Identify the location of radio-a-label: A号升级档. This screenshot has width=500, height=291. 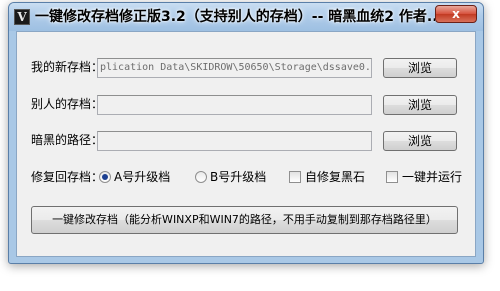
(142, 177).